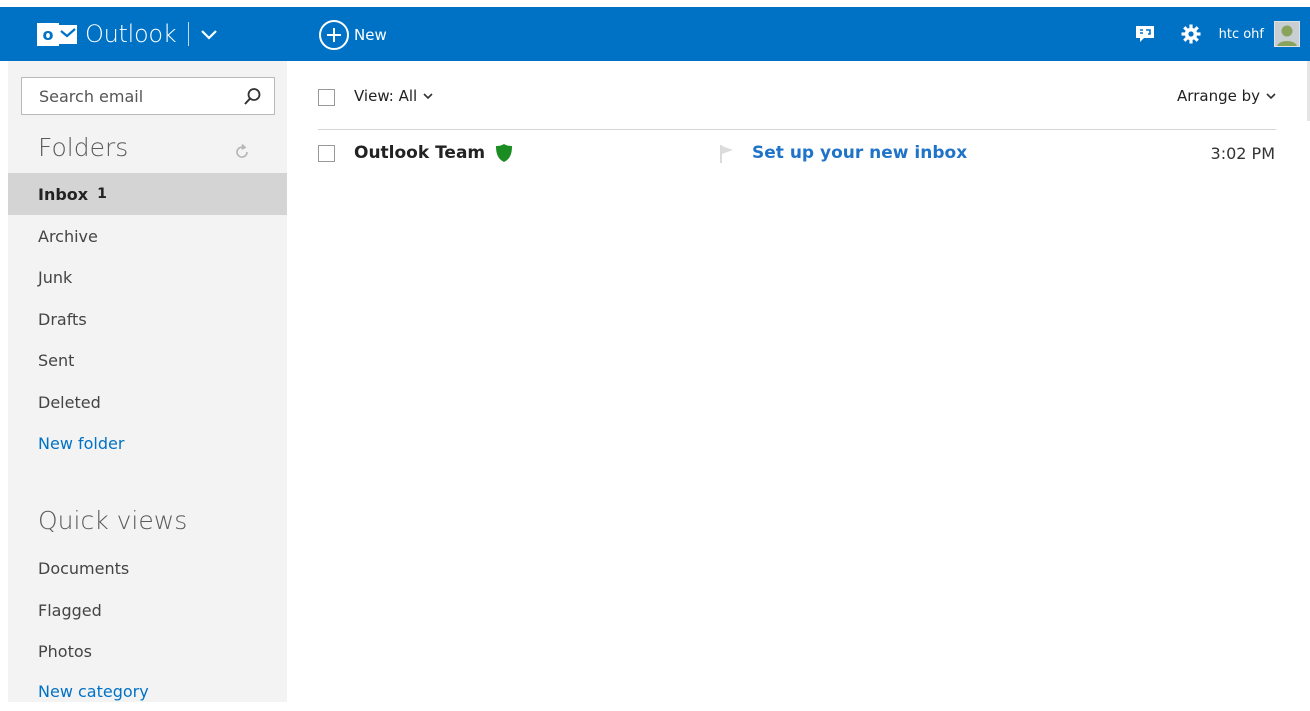 Image resolution: width=1310 pixels, height=711 pixels. I want to click on shield-icon, so click(504, 153).